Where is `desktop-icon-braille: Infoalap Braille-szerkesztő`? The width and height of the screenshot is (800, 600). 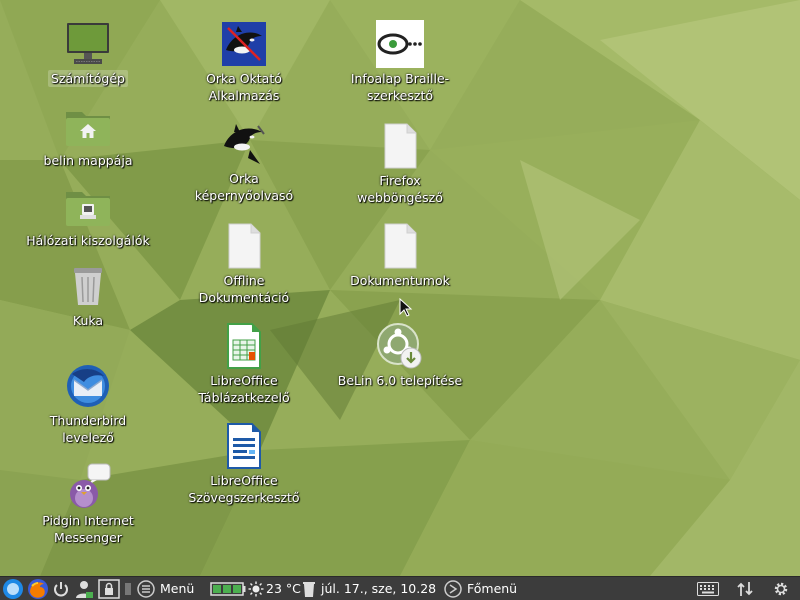 desktop-icon-braille: Infoalap Braille-szerkesztő is located at coordinates (400, 62).